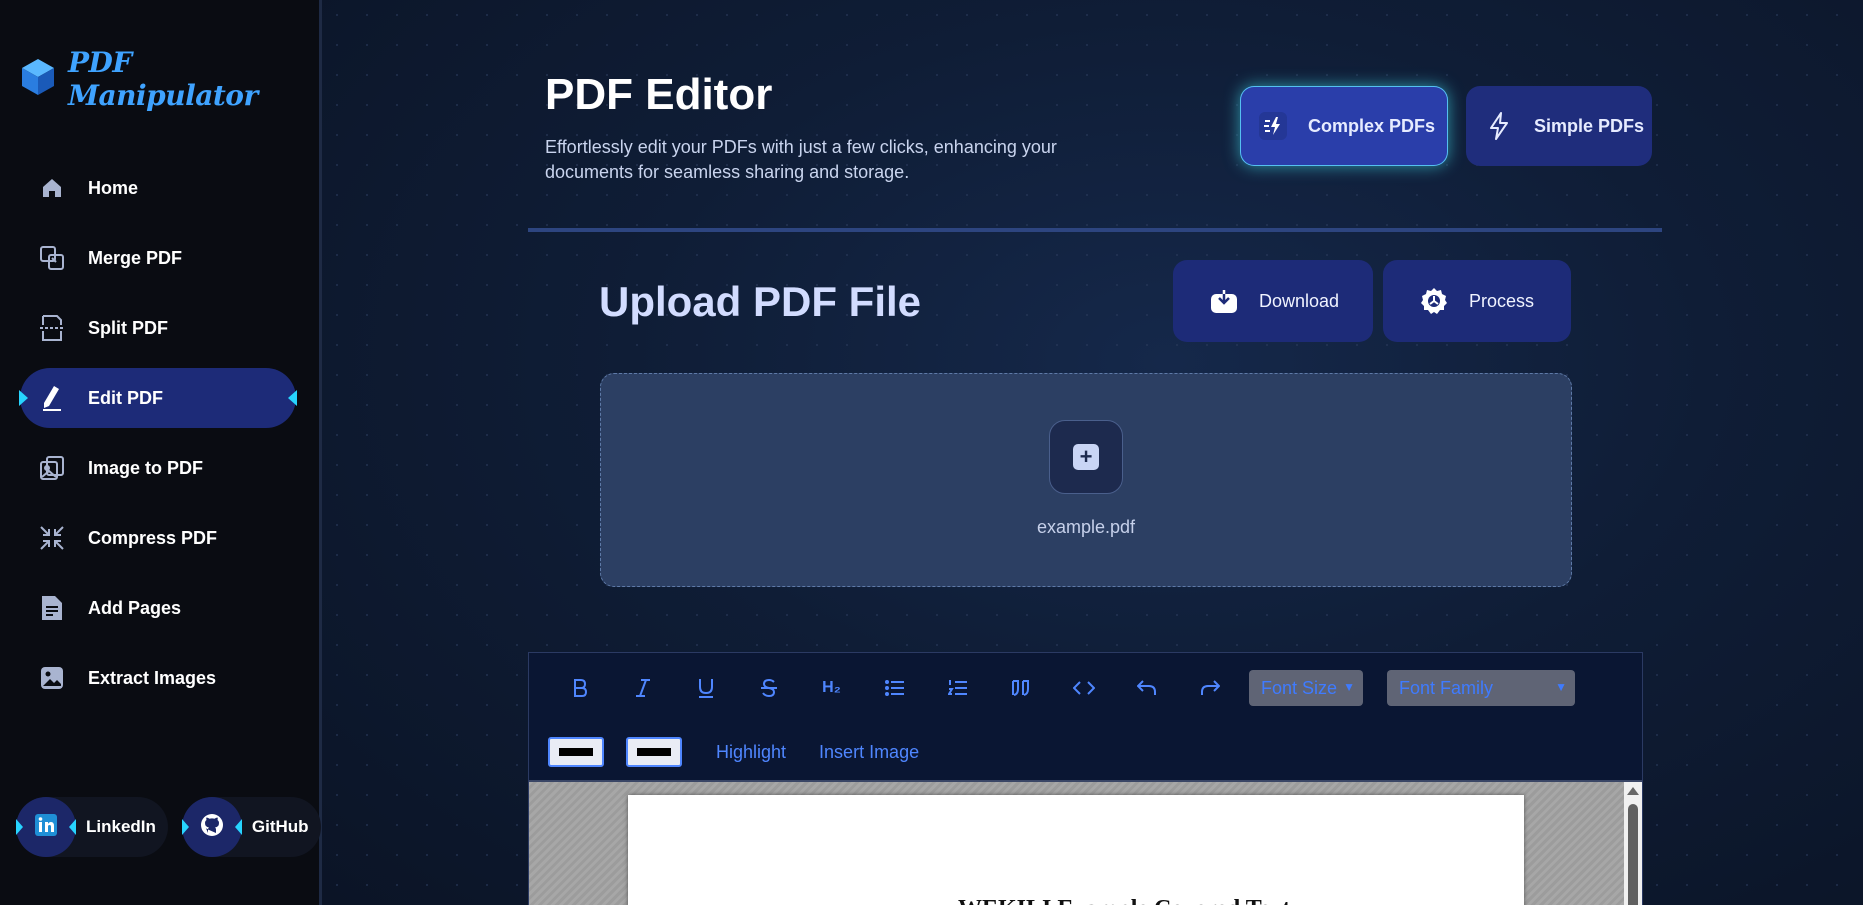  I want to click on fast-forward-bolt-icon, so click(1273, 126).